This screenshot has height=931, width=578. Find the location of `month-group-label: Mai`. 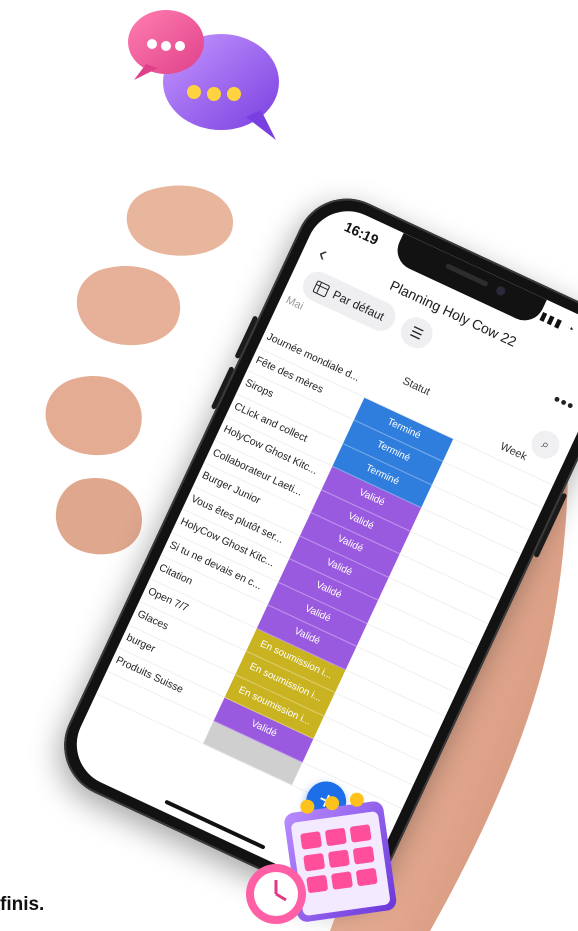

month-group-label: Mai is located at coordinates (294, 303).